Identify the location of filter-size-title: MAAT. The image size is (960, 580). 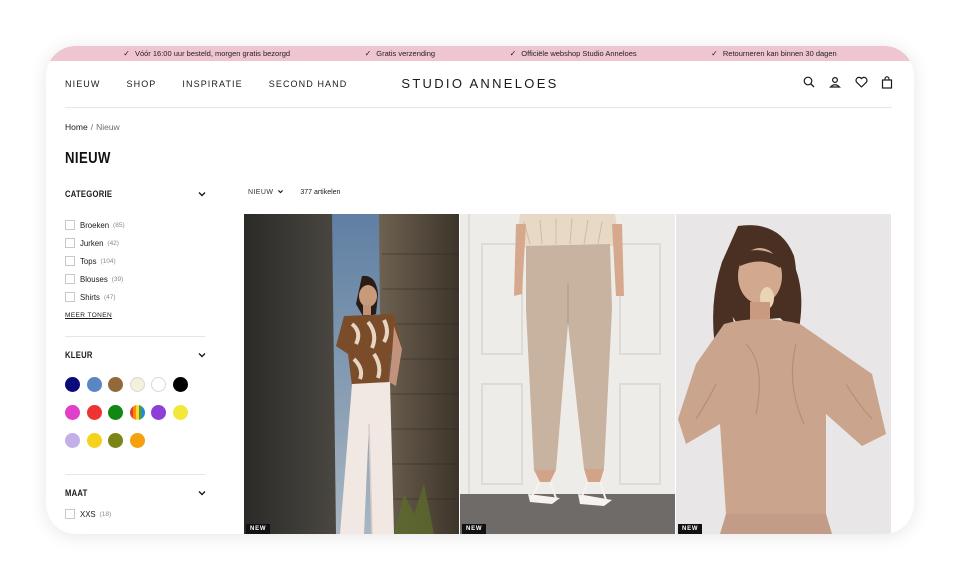
(76, 493).